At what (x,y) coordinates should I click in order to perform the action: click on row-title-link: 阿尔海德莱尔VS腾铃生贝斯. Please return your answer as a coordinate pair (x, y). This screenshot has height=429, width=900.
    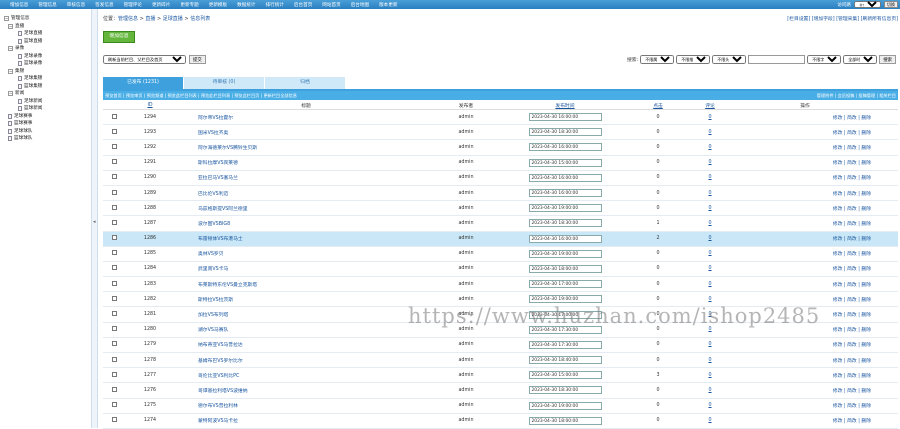
    Looking at the image, I should click on (306, 147).